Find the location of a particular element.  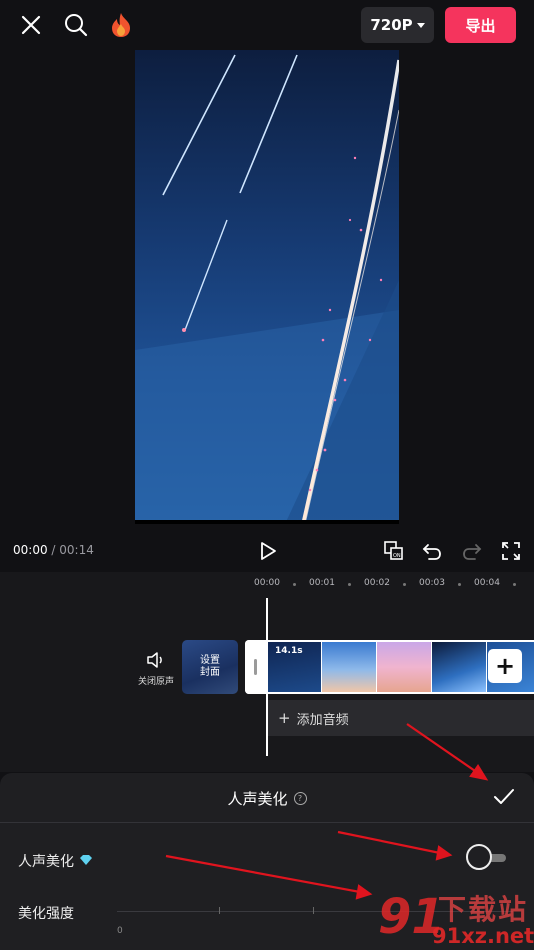

watermark-text: 下载站 is located at coordinates (483, 909).